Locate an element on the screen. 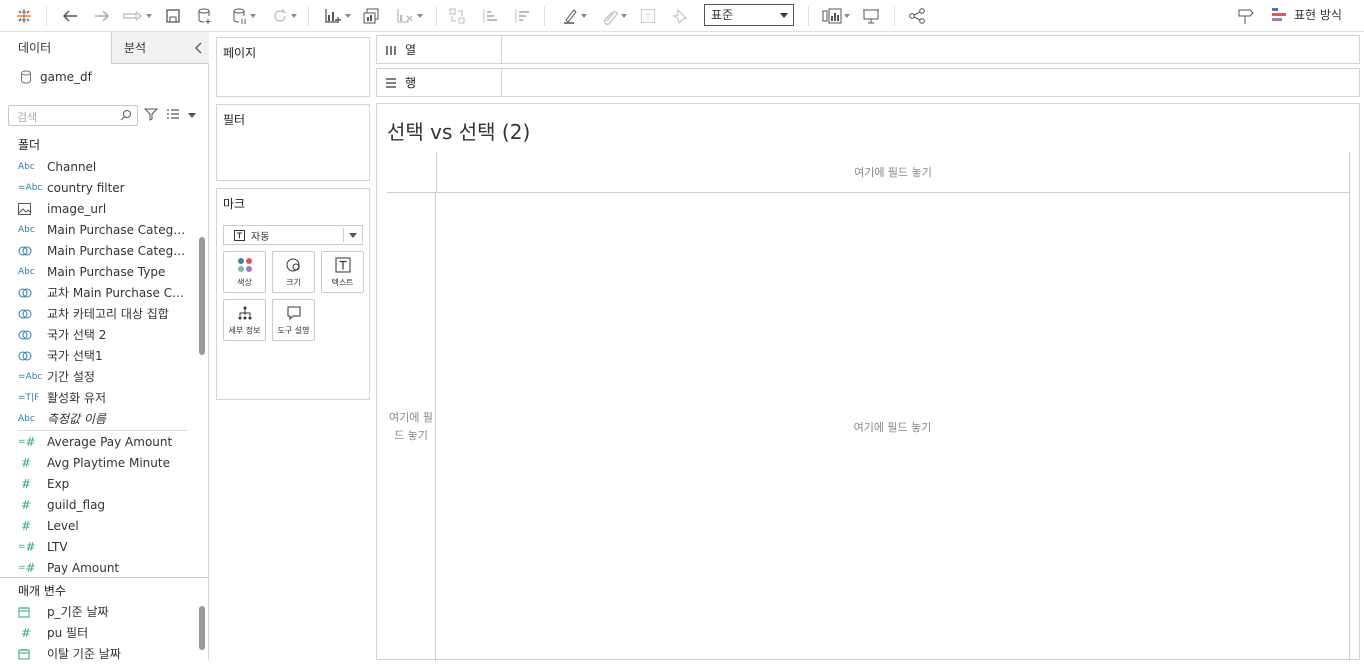 The image size is (1364, 664). field-item: =Abc country filter is located at coordinates (104, 187).